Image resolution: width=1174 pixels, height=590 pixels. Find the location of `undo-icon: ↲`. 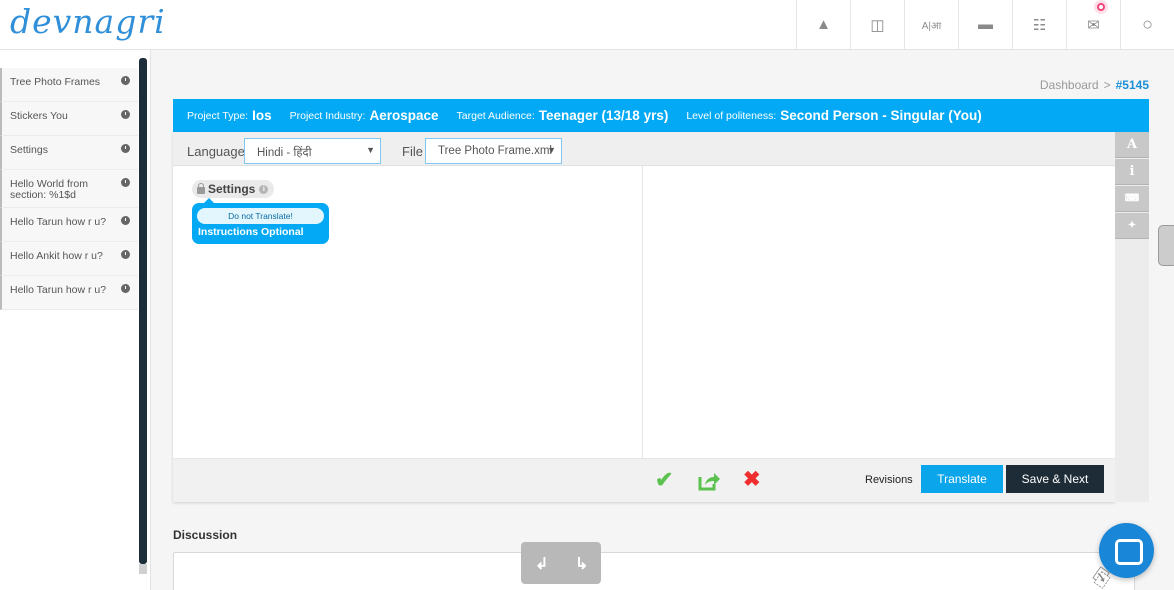

undo-icon: ↲ is located at coordinates (541, 564).